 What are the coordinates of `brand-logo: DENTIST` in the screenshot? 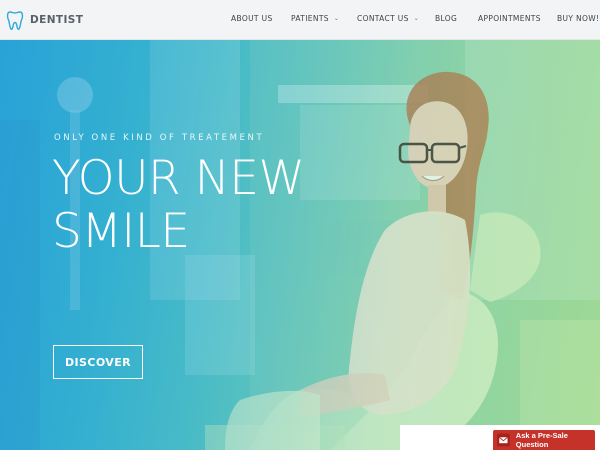 It's located at (44, 20).